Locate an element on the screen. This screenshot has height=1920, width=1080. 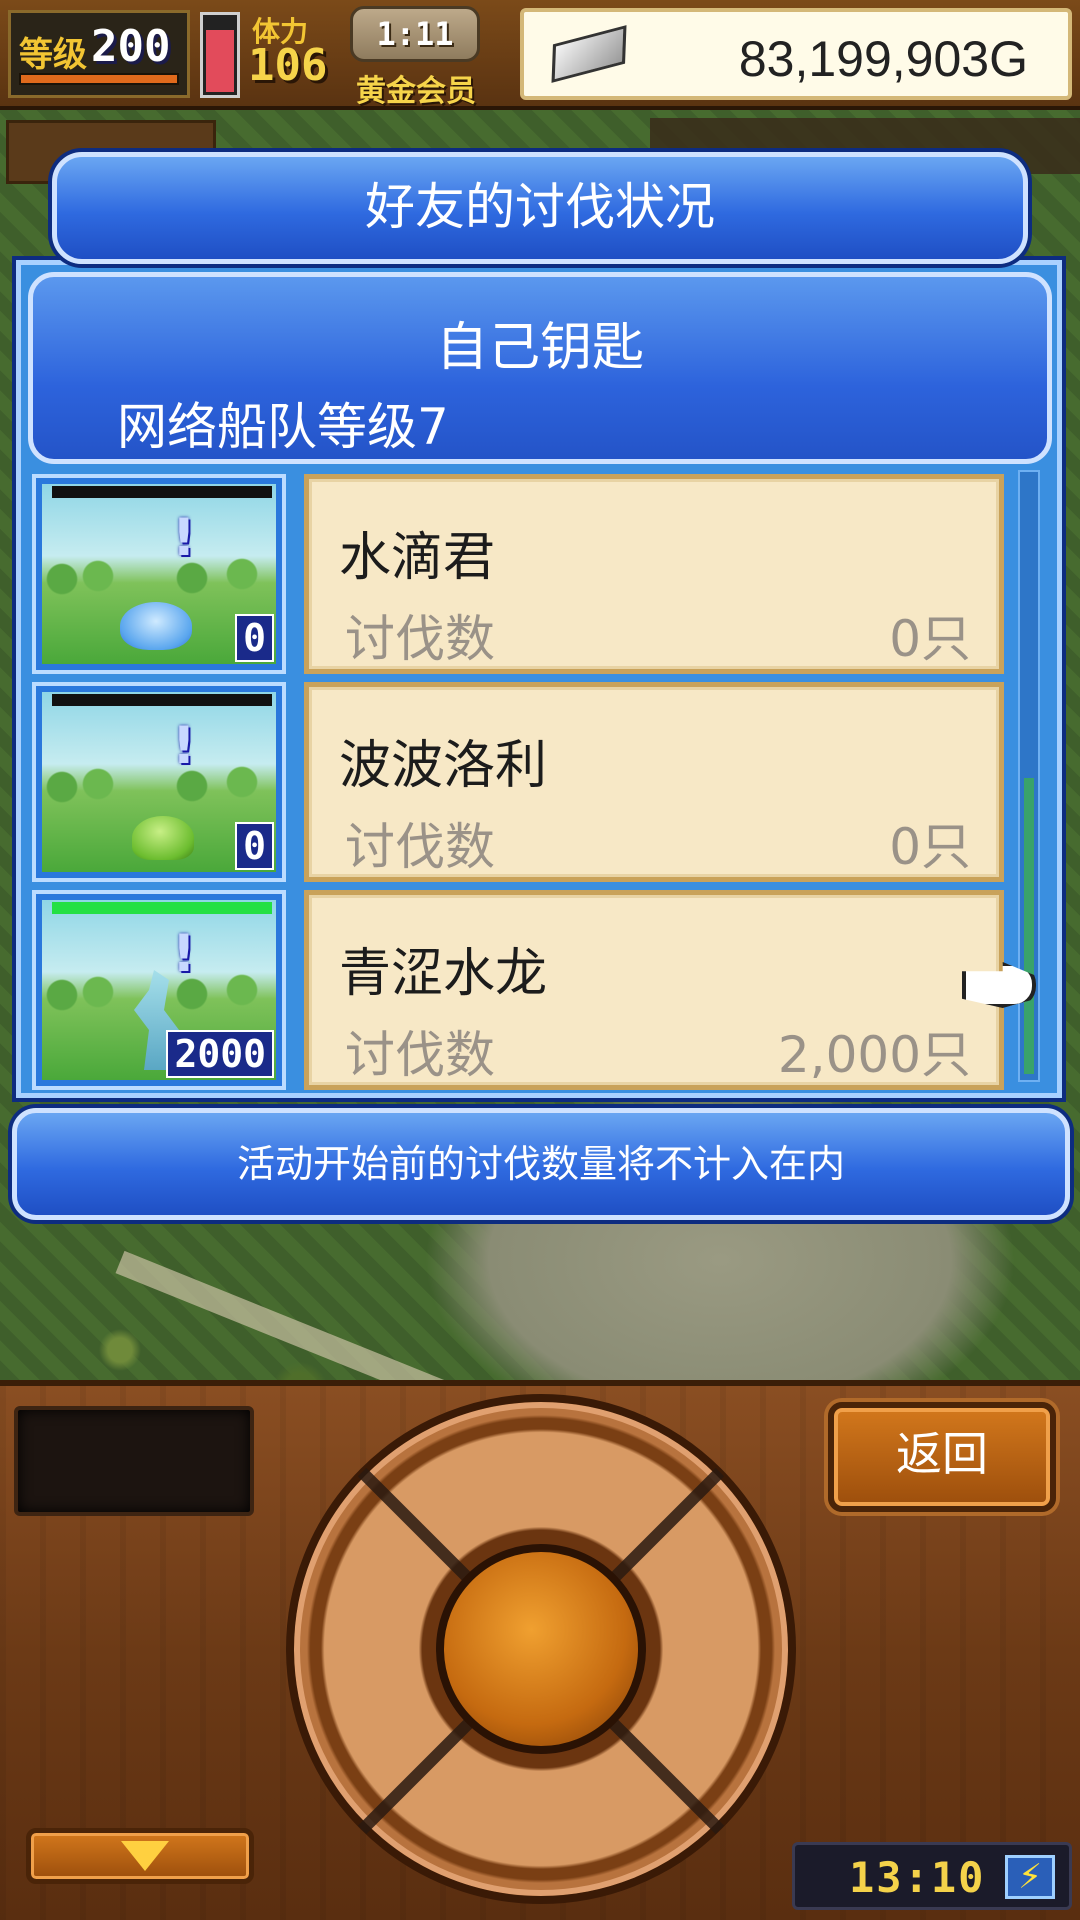
dpad-controller is located at coordinates (541, 1649).